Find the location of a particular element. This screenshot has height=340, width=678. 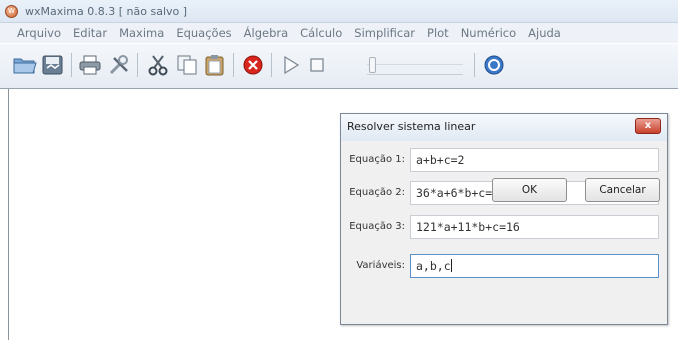

menu-numerico: Numérico is located at coordinates (488, 33).